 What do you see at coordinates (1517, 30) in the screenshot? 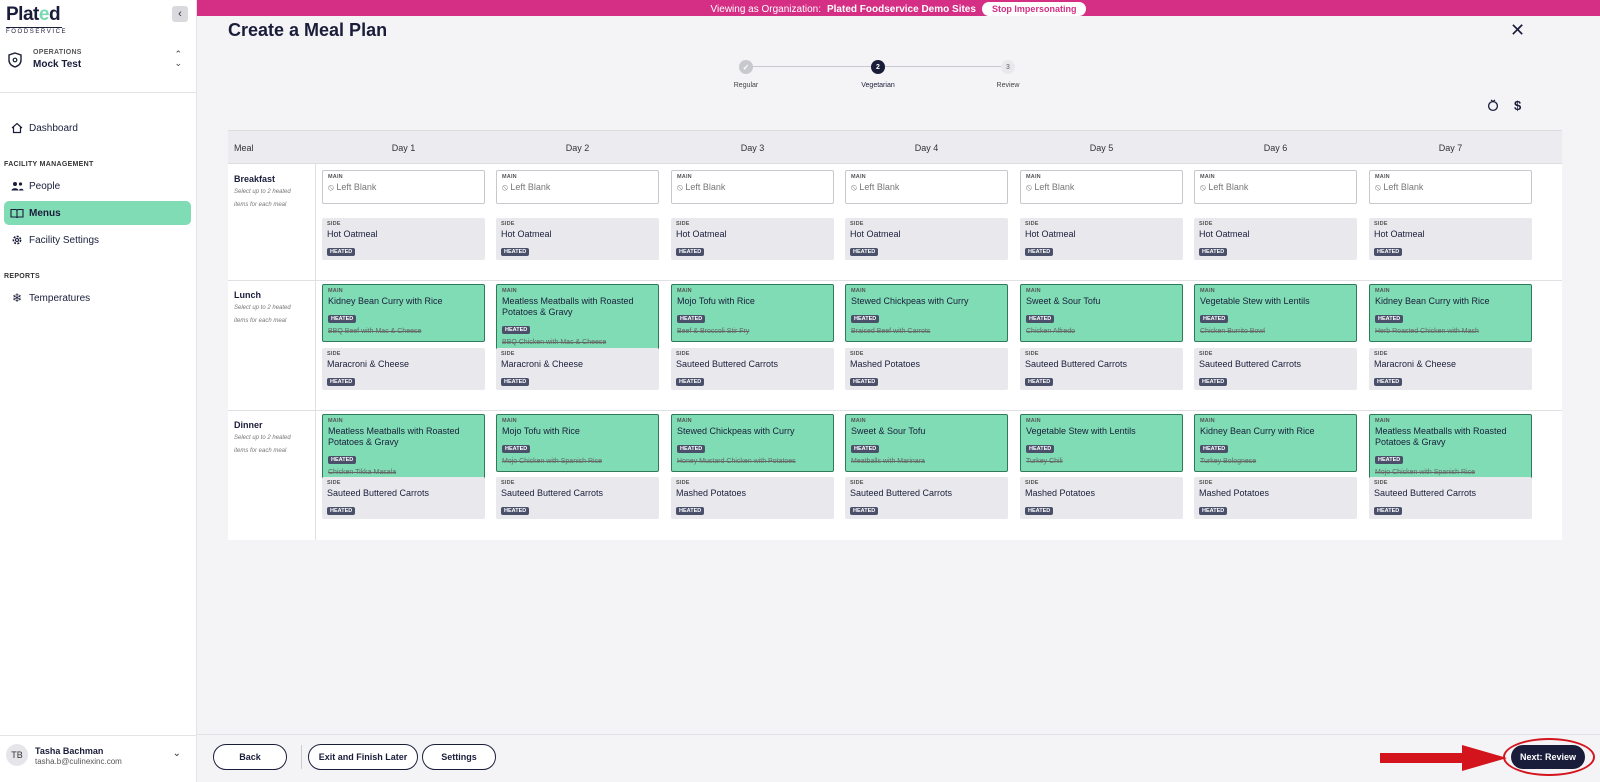
I see `close-icon: ✕` at bounding box center [1517, 30].